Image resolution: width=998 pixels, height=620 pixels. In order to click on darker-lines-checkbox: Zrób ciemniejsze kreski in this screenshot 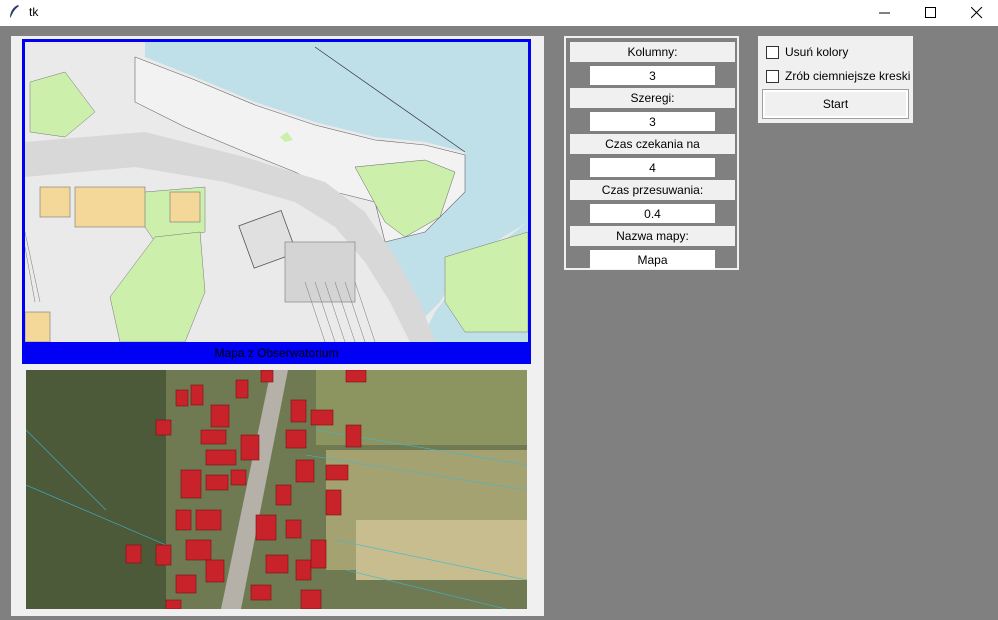, I will do `click(838, 76)`.